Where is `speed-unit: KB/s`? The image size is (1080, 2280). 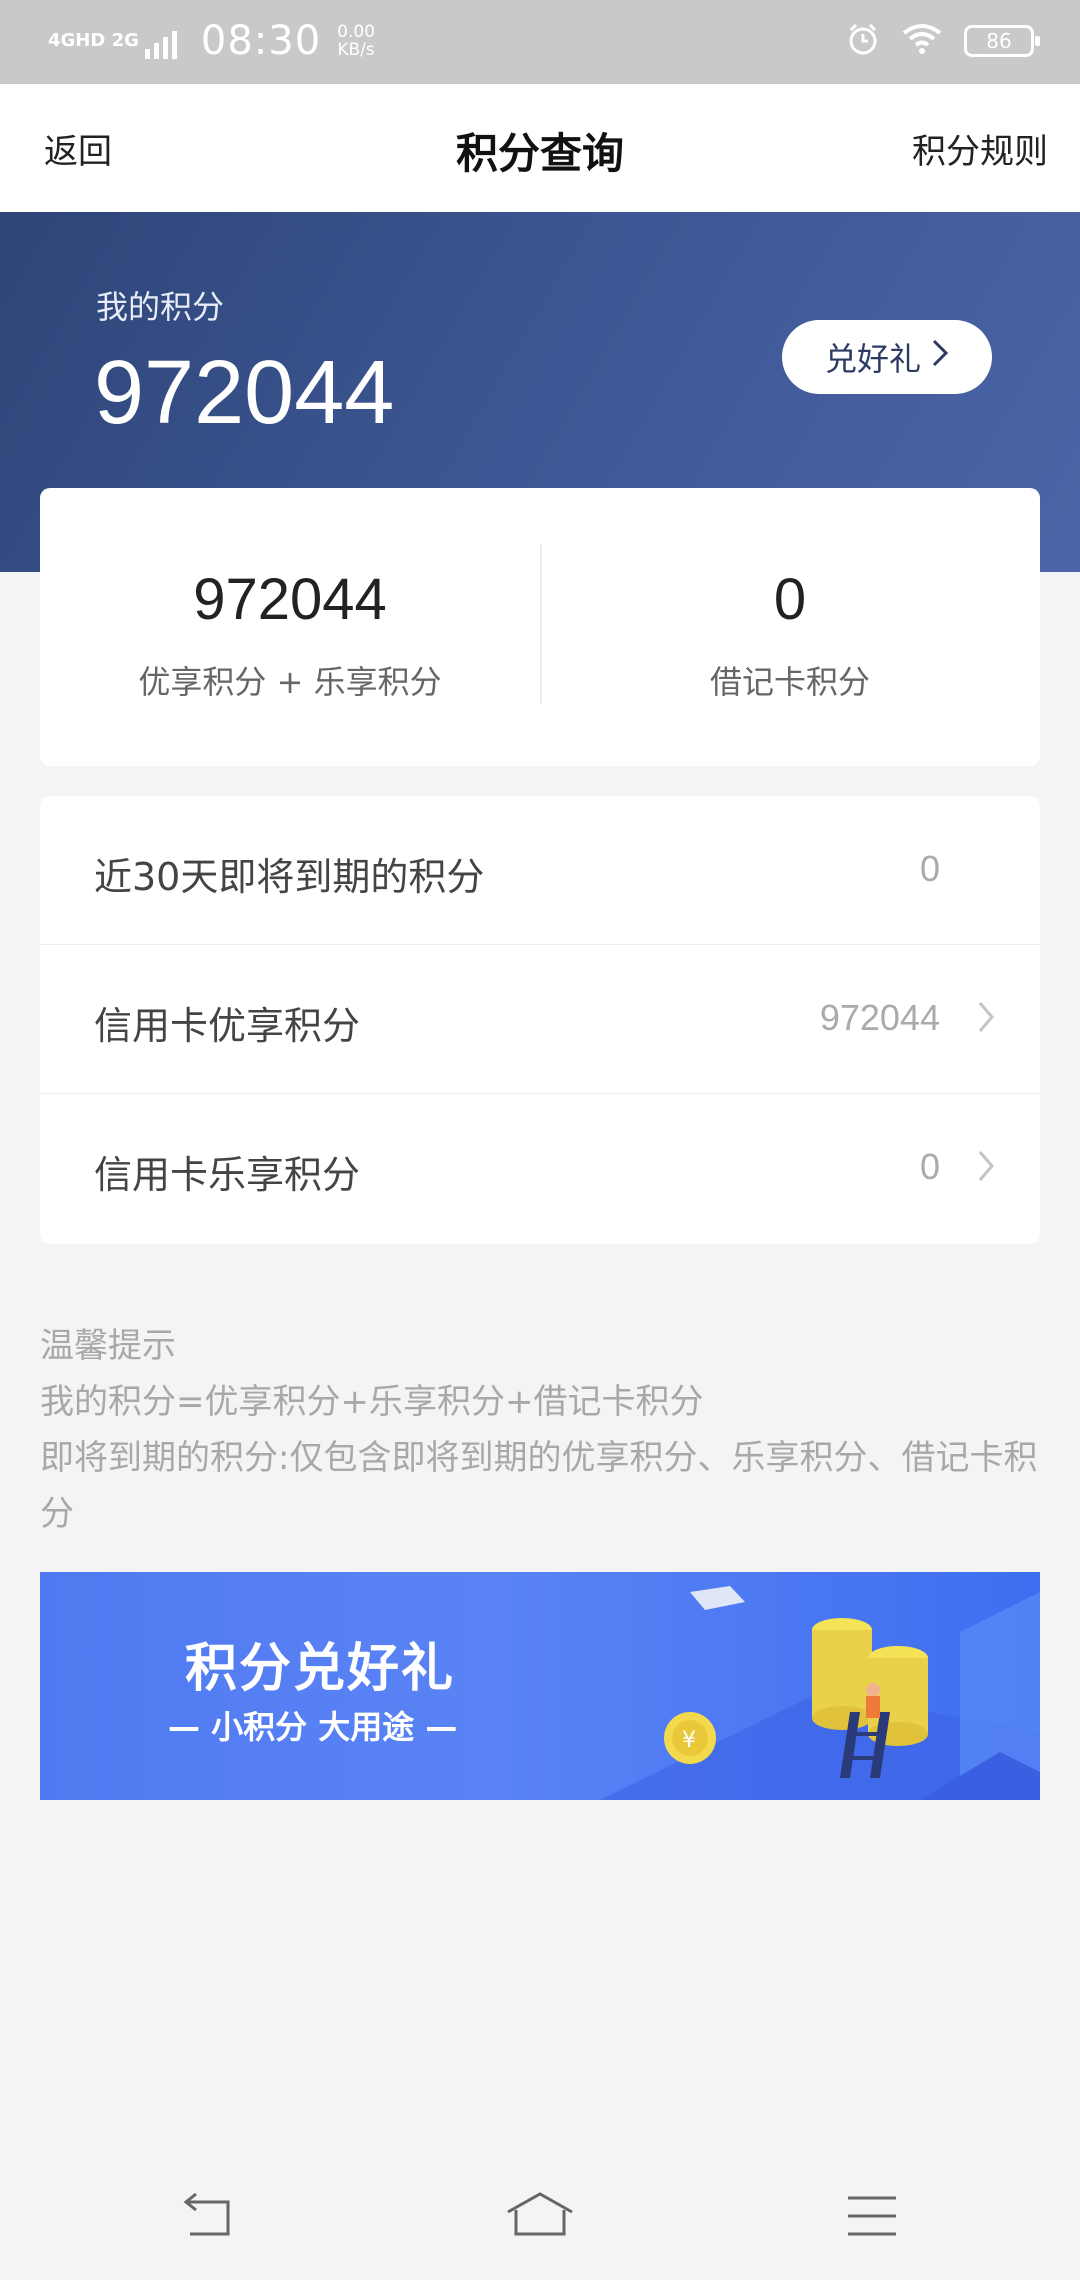 speed-unit: KB/s is located at coordinates (356, 50).